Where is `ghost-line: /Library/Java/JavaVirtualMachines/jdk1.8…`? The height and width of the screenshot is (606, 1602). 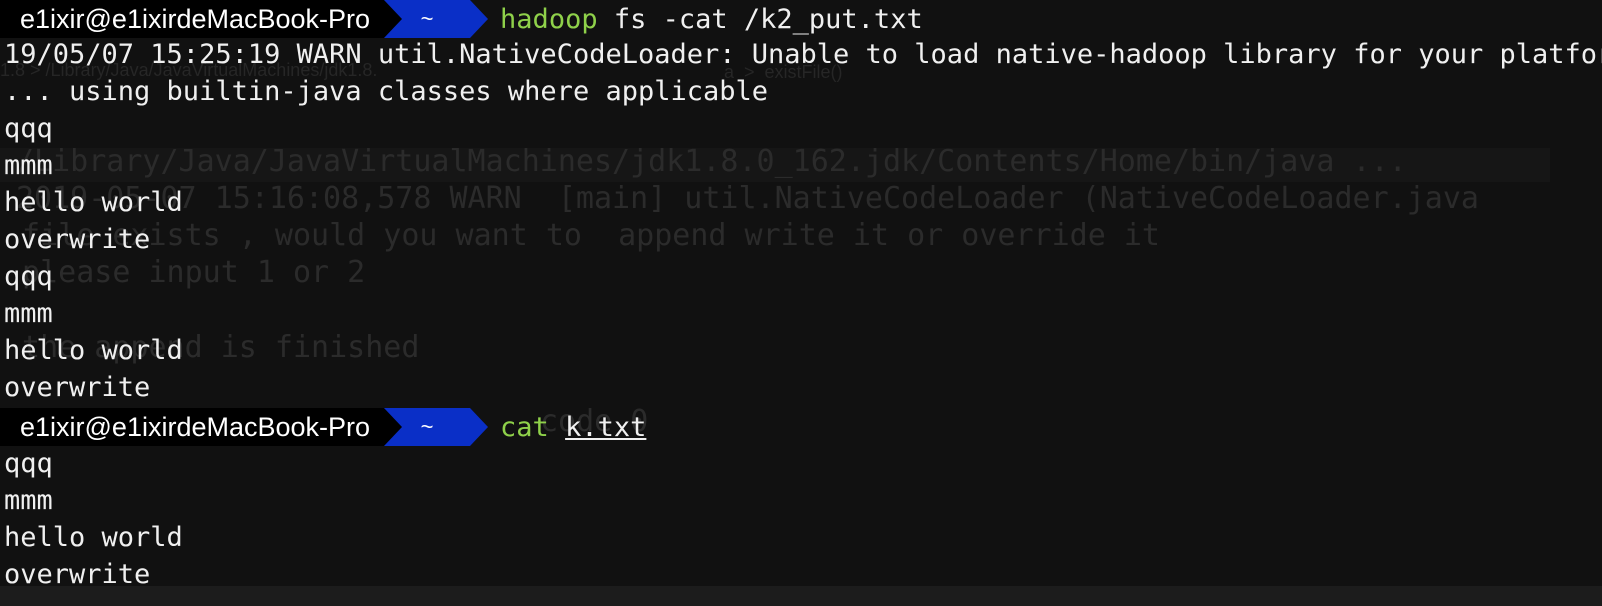 ghost-line: /Library/Java/JavaVirtualMachines/jdk1.8… is located at coordinates (711, 161).